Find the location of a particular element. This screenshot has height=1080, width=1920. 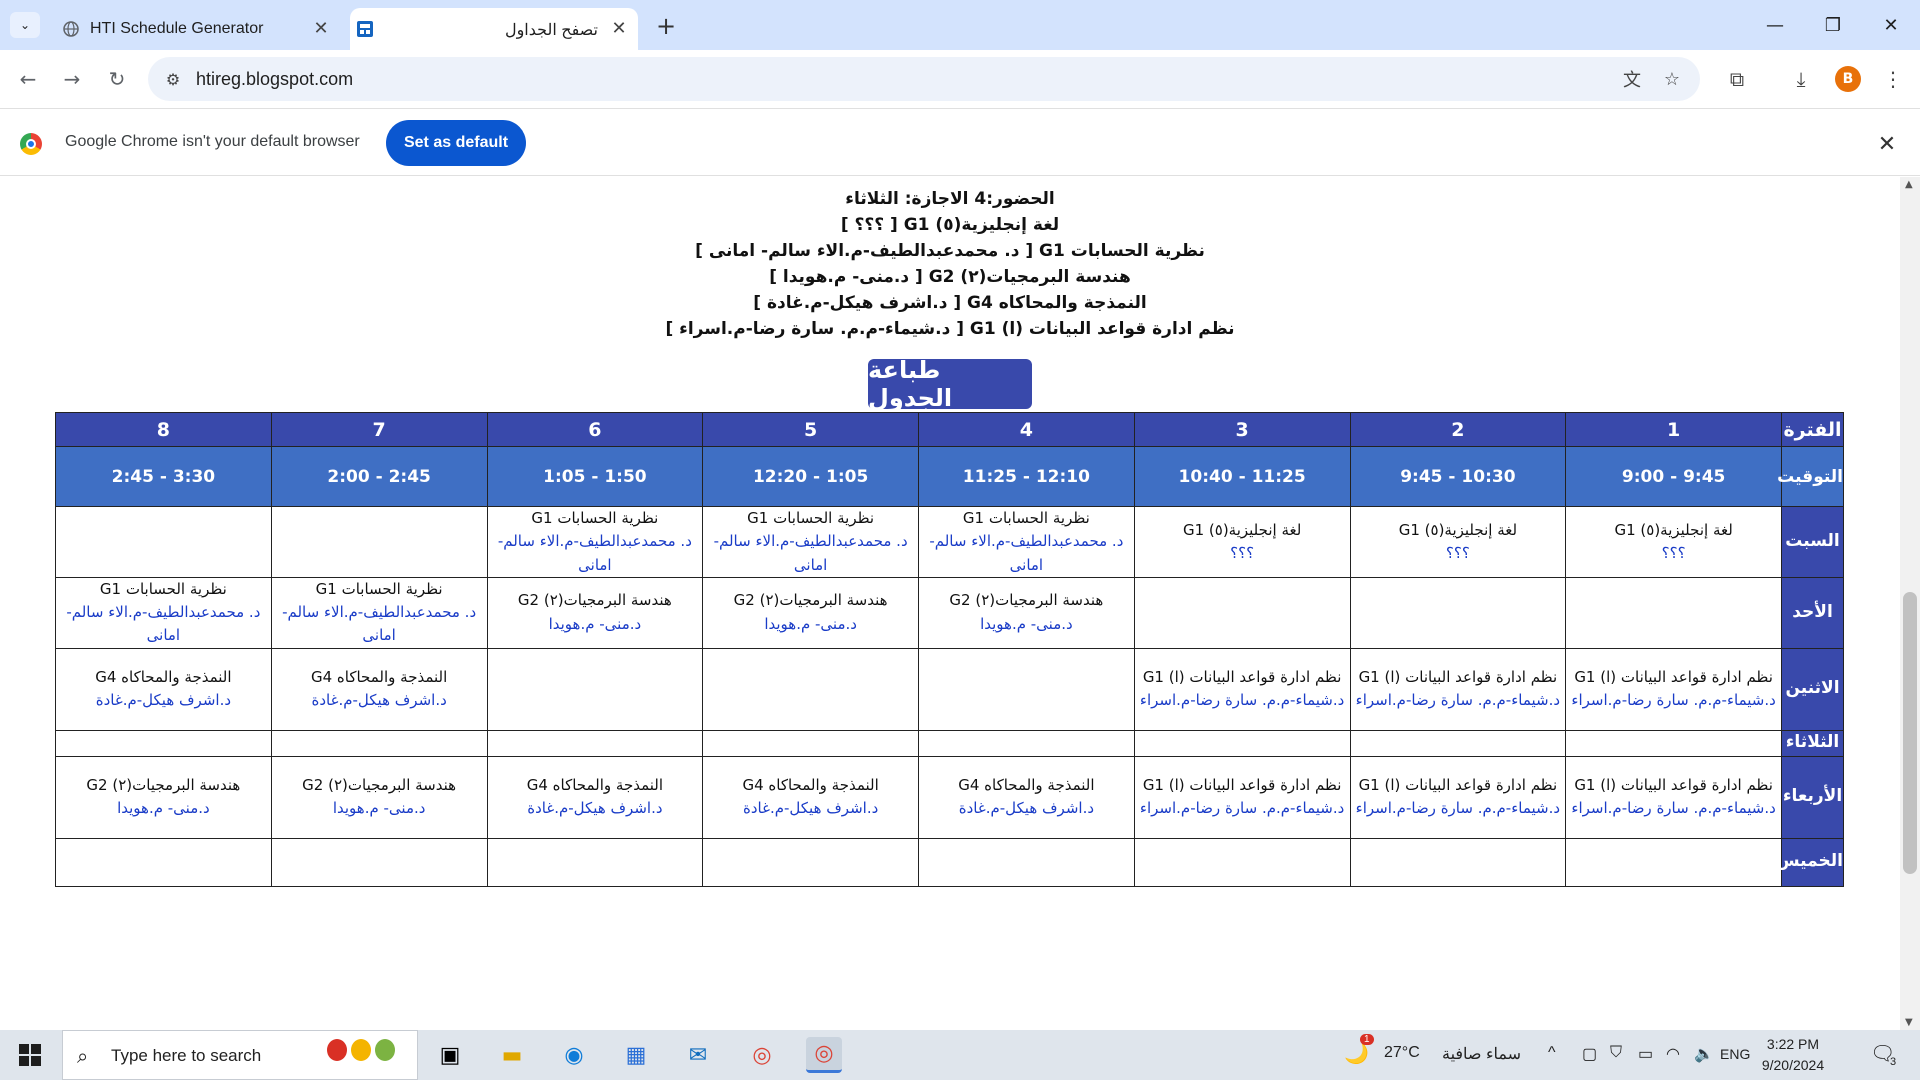

new-tab-button: + is located at coordinates (666, 26).